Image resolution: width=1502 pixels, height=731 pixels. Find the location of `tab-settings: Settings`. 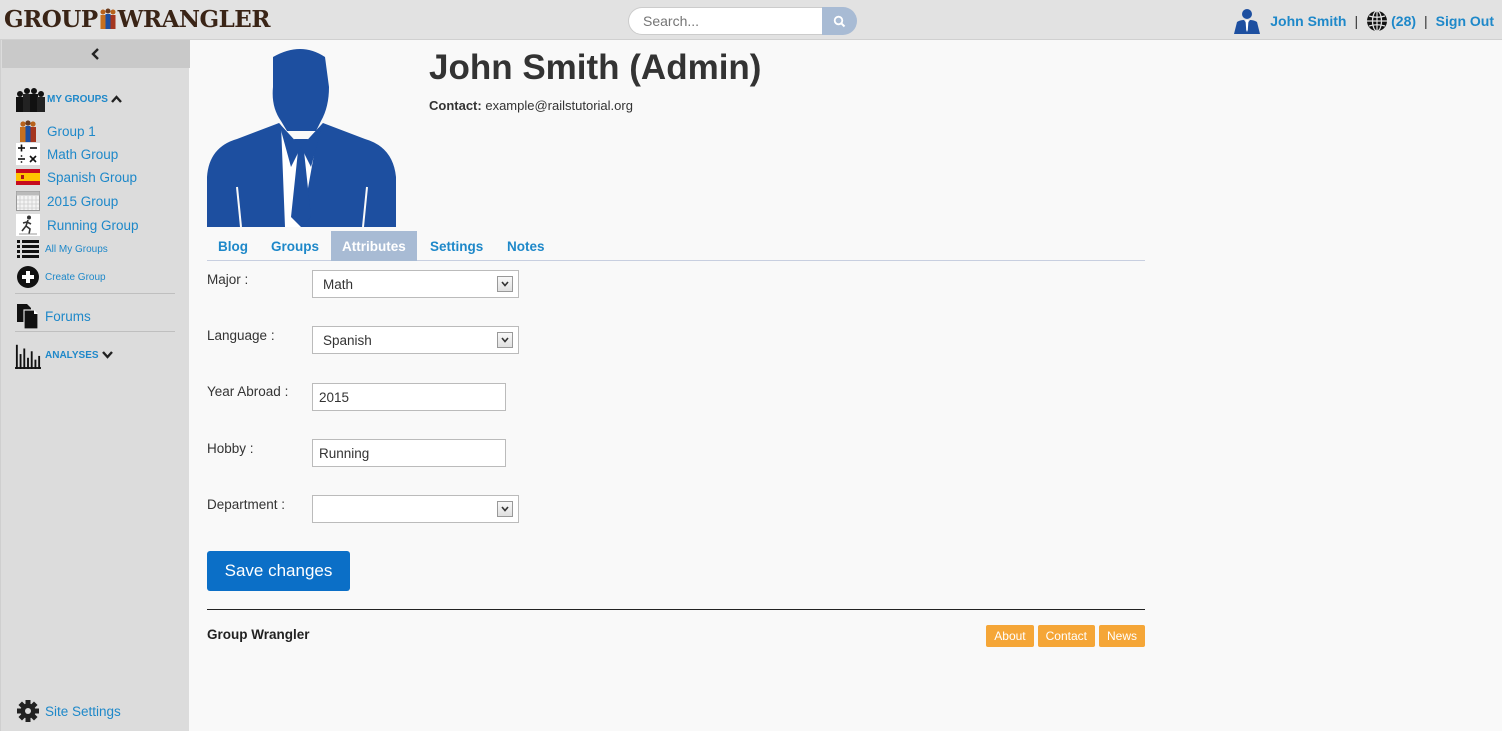

tab-settings: Settings is located at coordinates (456, 246).